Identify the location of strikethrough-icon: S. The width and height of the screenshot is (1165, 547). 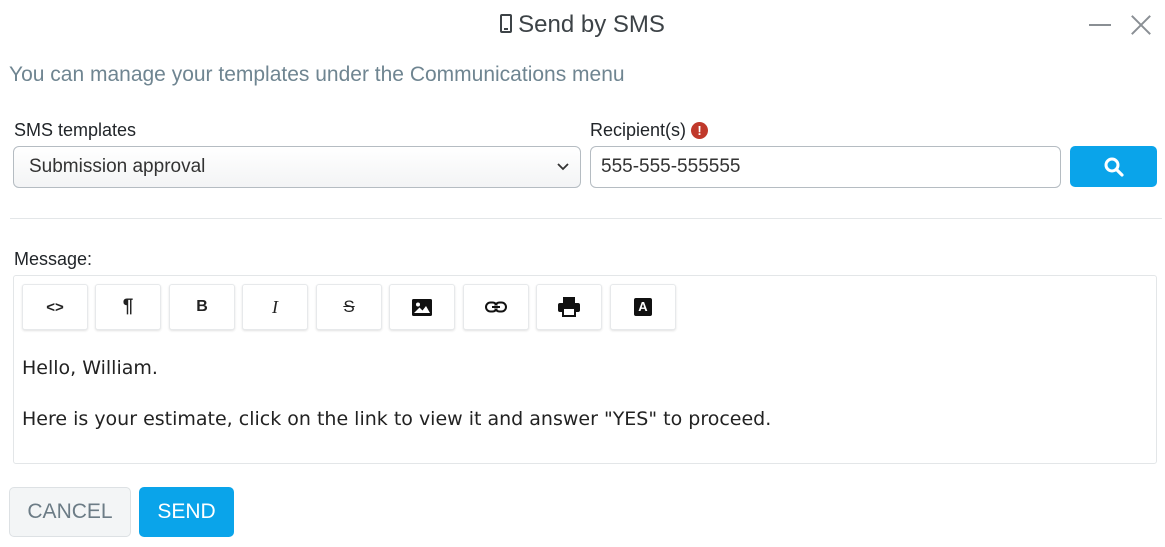
(349, 306).